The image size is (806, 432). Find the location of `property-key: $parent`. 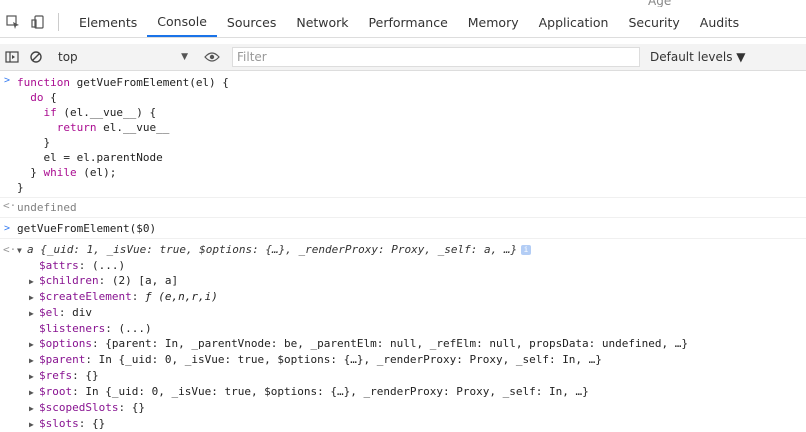

property-key: $parent is located at coordinates (62, 359).